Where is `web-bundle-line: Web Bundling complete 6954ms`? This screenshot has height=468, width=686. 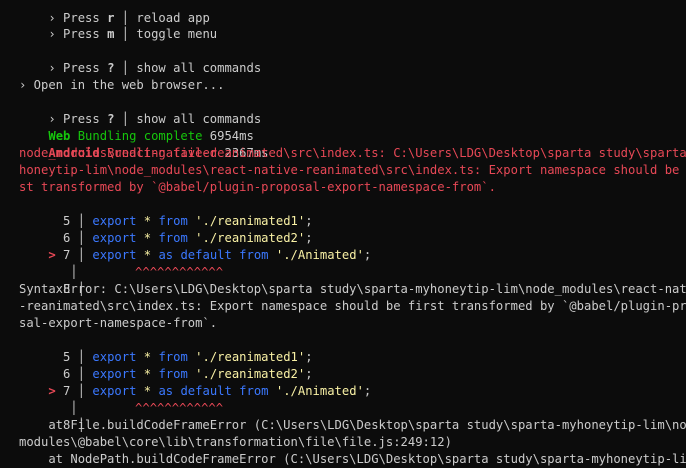 web-bundle-line: Web Bundling complete 6954ms is located at coordinates (136, 127).